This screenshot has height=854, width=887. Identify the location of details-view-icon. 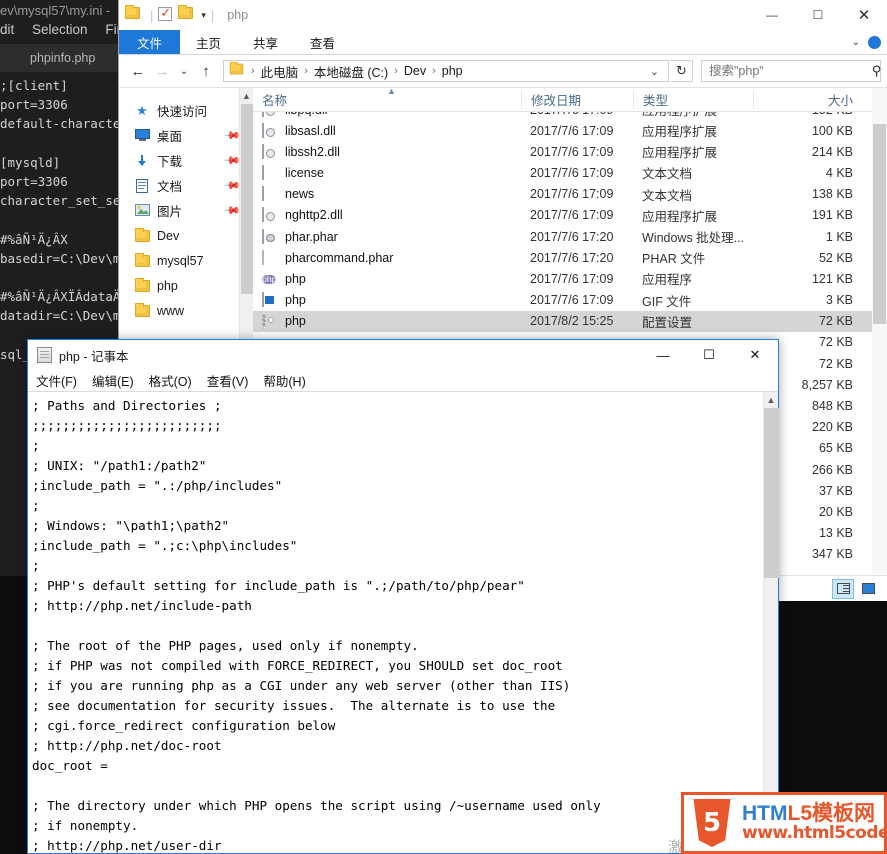
(843, 588).